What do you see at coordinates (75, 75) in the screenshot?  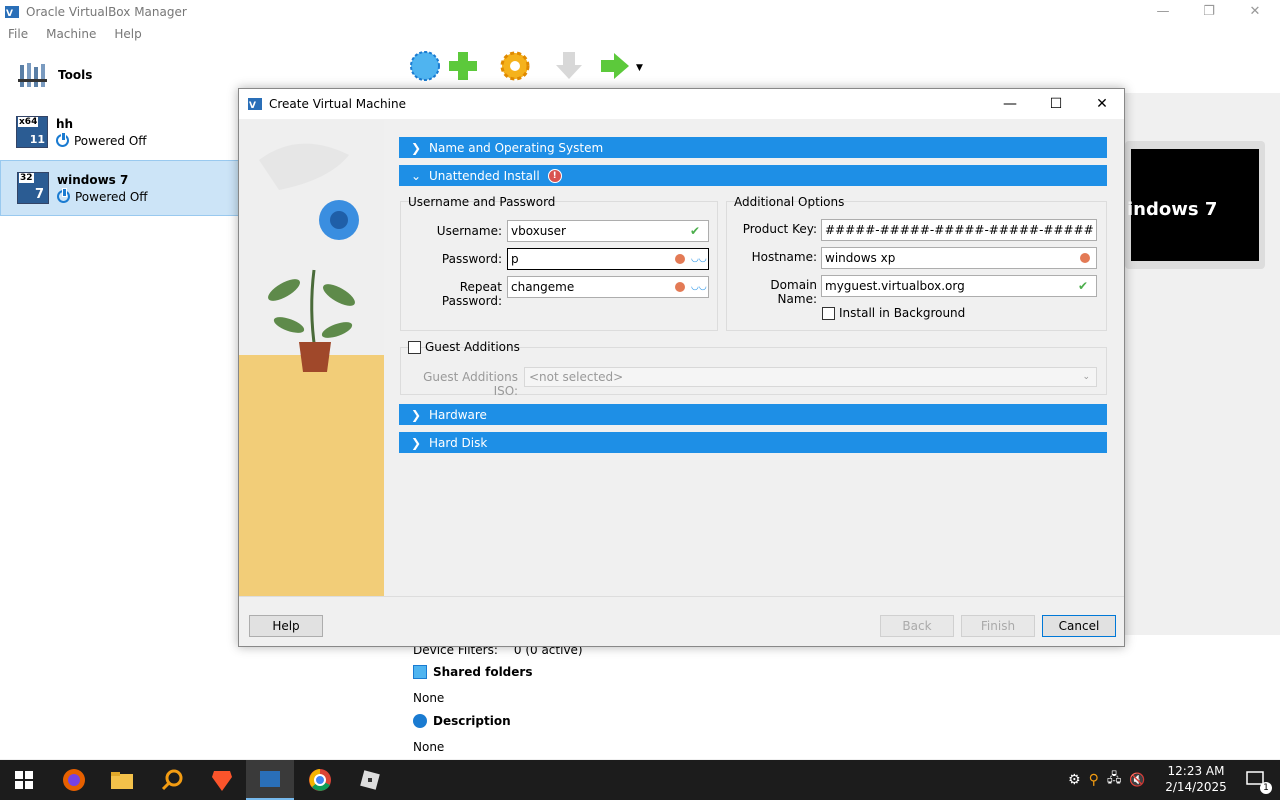 I see `tools-label: Tools` at bounding box center [75, 75].